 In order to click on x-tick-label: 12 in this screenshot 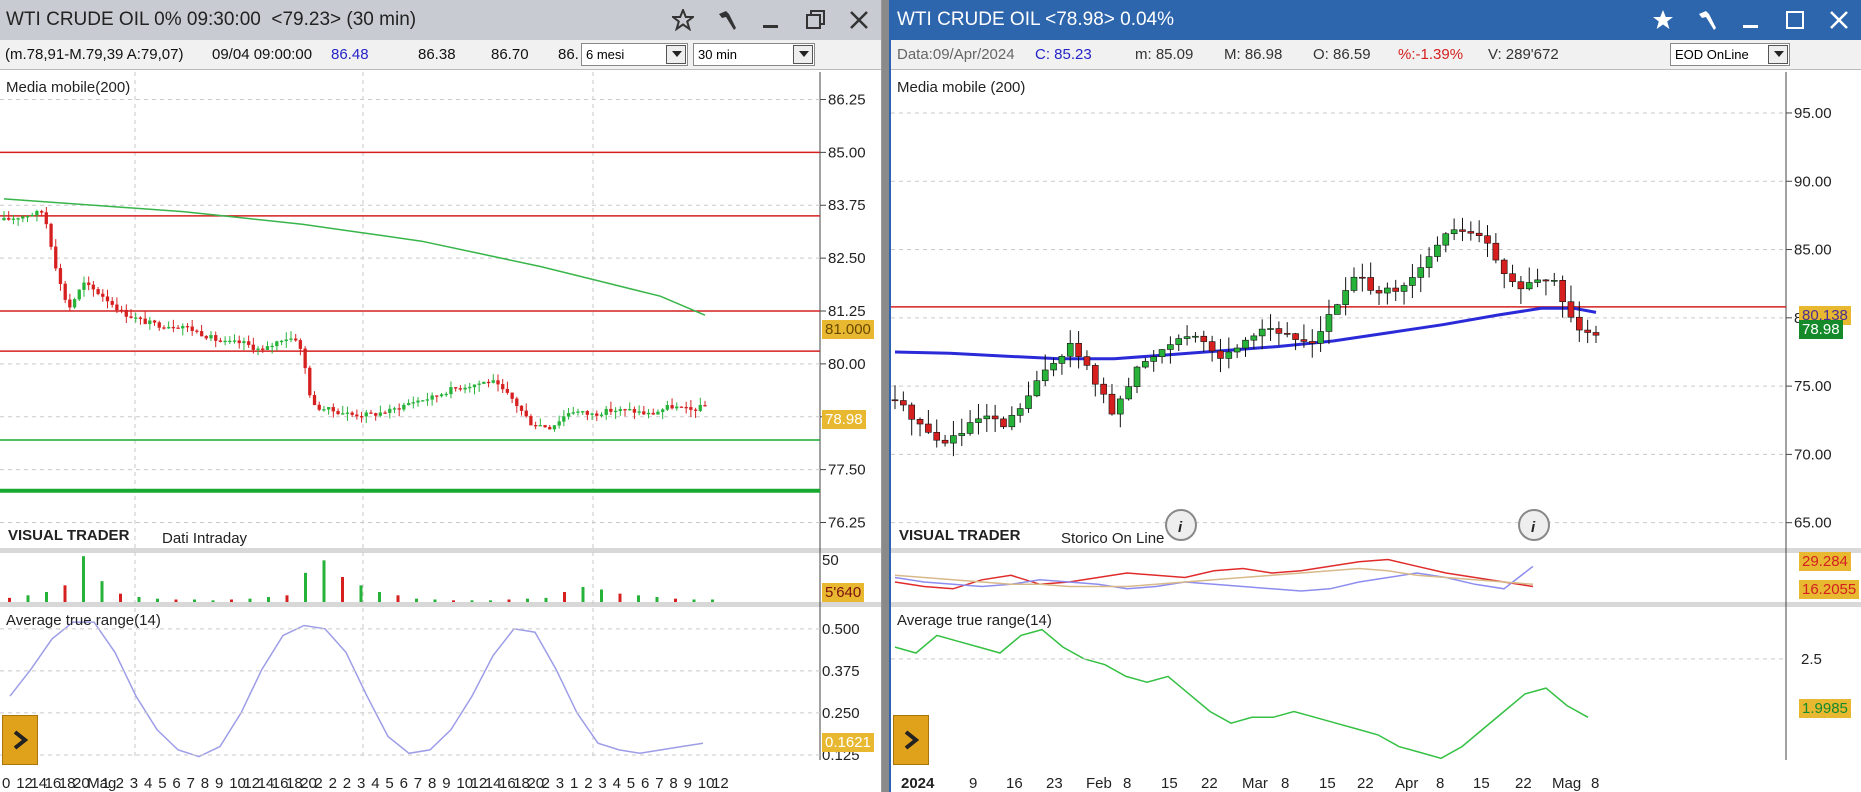, I will do `click(720, 783)`.